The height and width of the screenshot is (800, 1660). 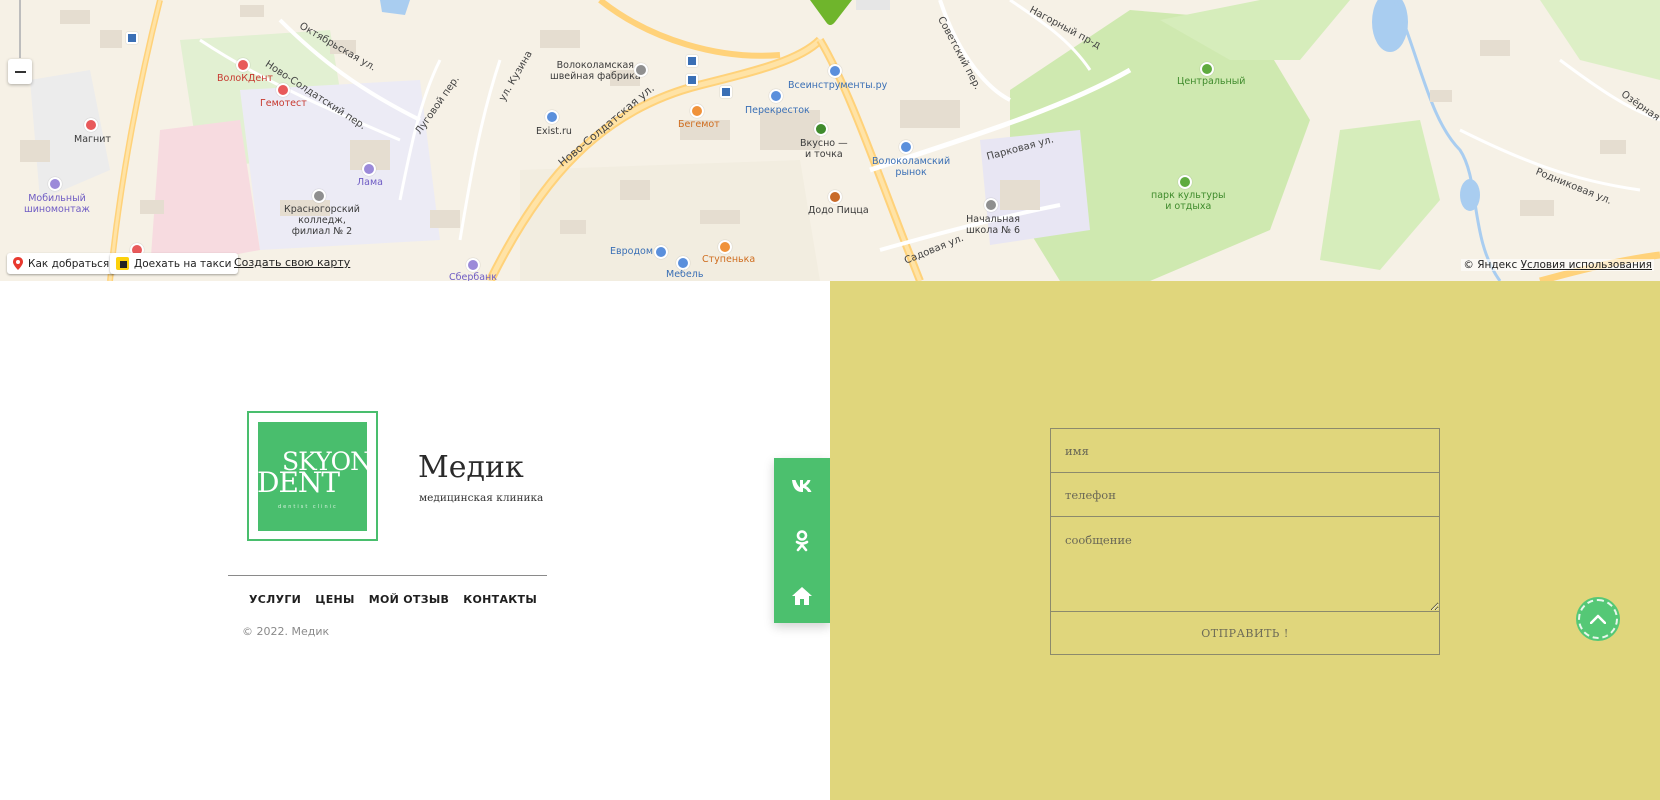 I want to click on poi-exist-icon, so click(x=552, y=117).